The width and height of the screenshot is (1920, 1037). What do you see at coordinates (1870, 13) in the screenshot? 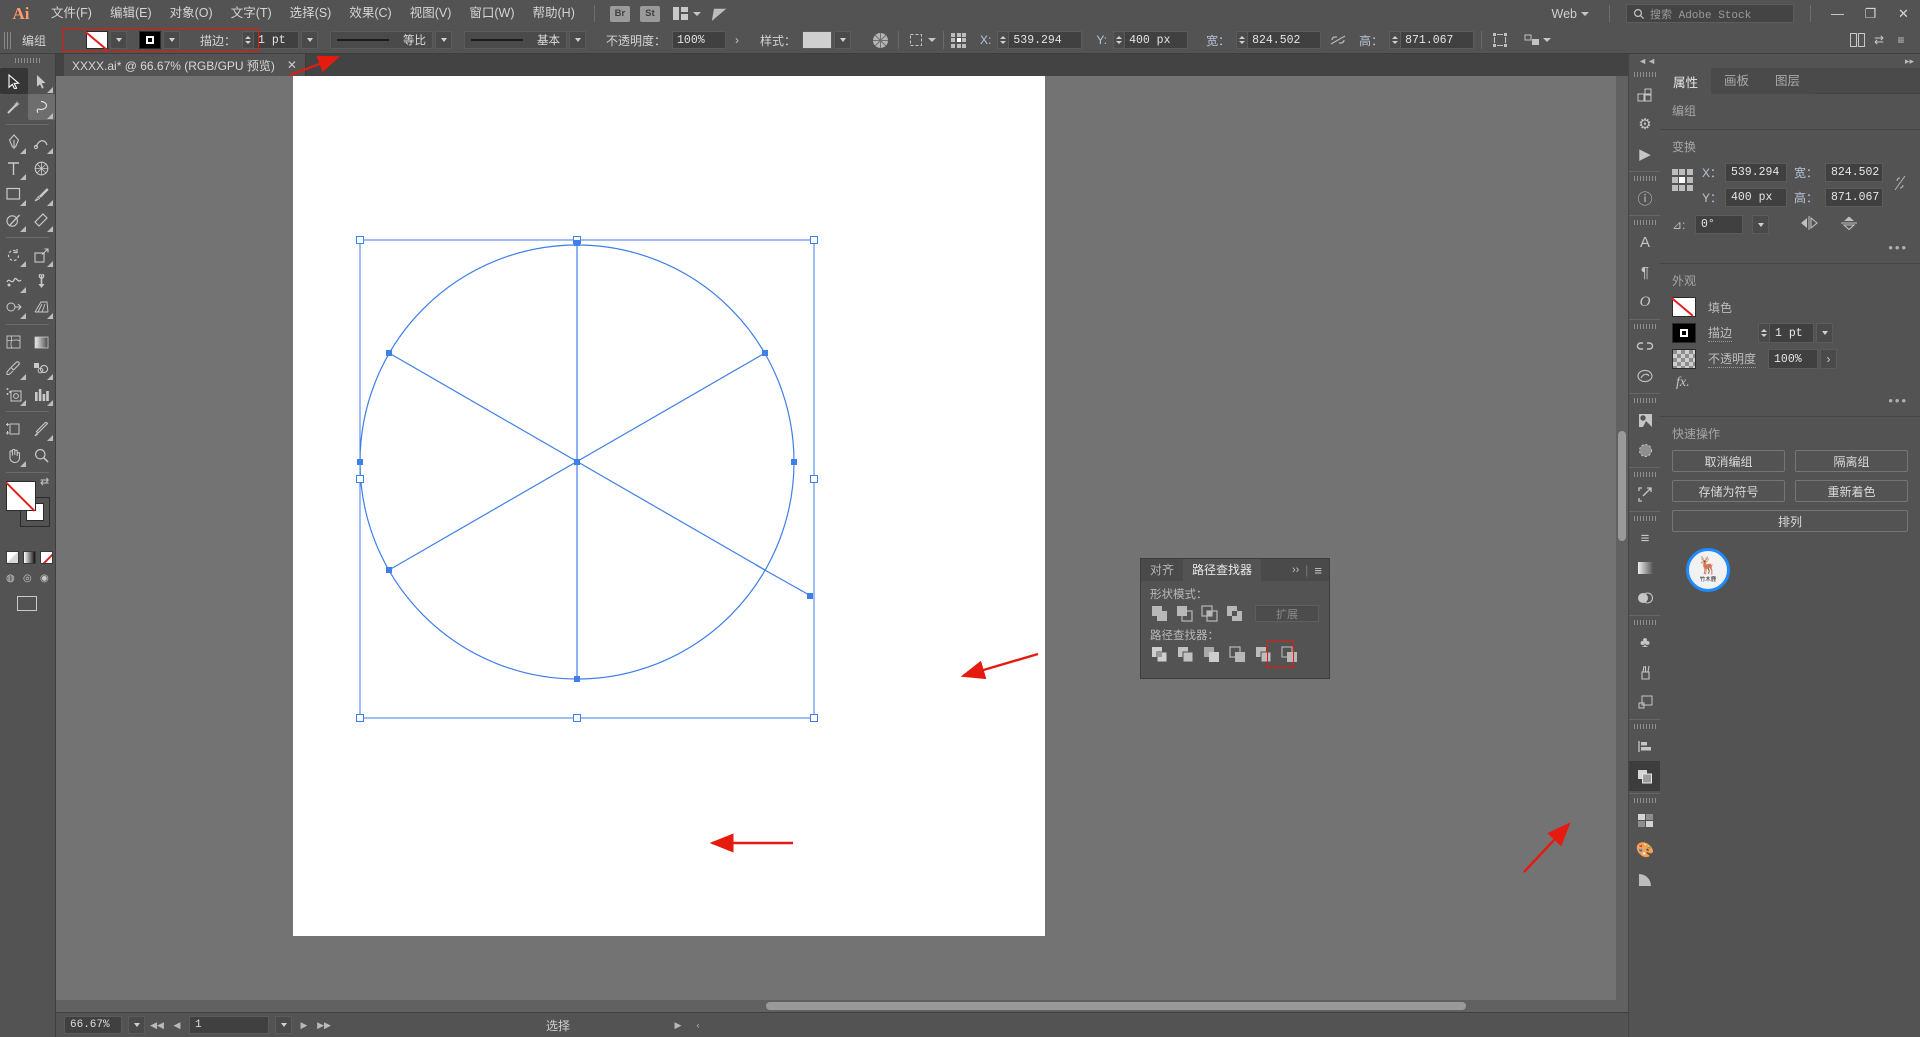
I see `restore-button: ❐` at bounding box center [1870, 13].